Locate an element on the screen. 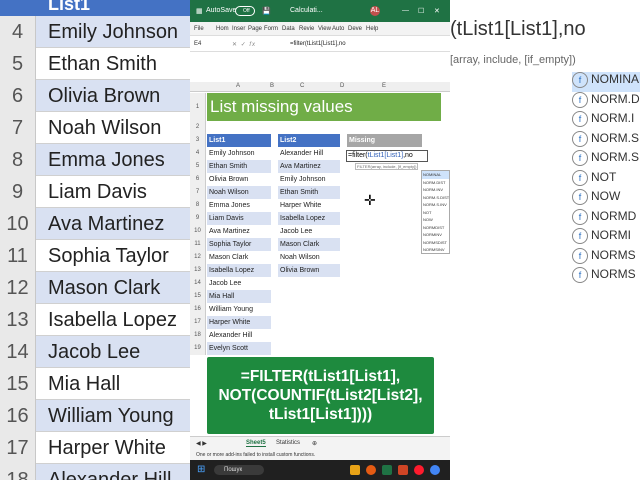 The width and height of the screenshot is (640, 480). menu-item: Hom is located at coordinates (222, 29).